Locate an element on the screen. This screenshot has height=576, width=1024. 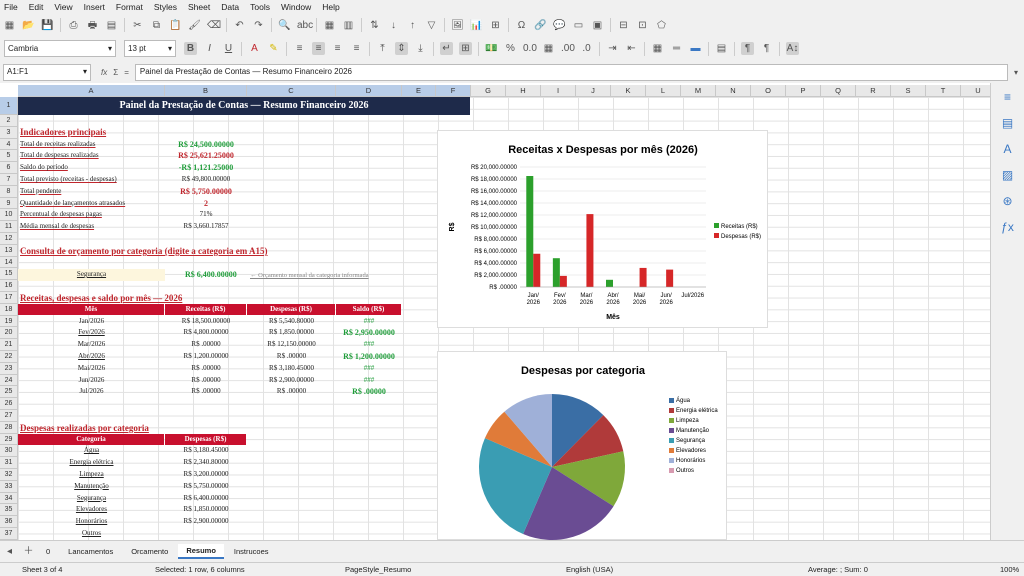
row-header-26: 26 is located at coordinates (9, 404).